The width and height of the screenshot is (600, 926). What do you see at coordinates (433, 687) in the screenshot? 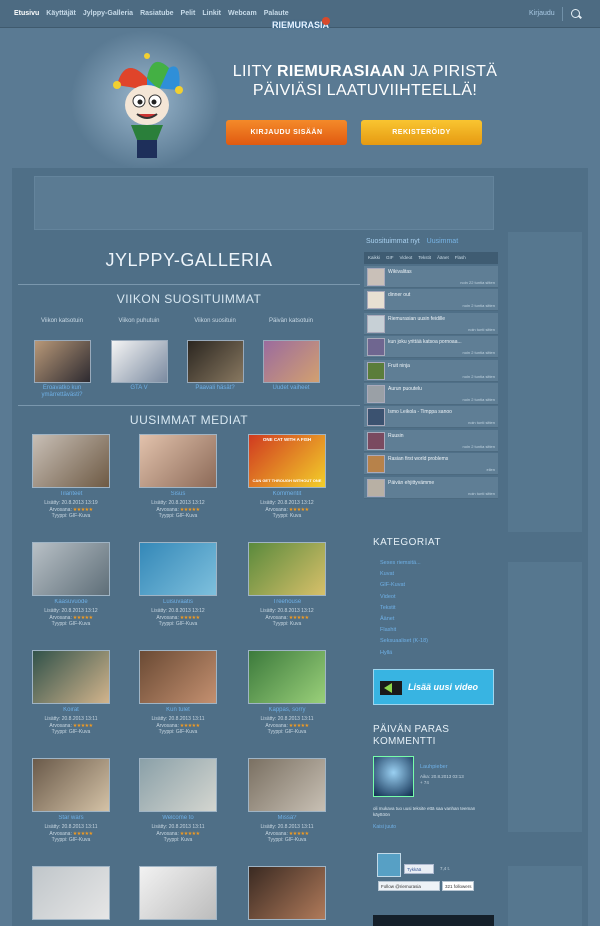
I see `add-video-button: Lisää uusi video` at bounding box center [433, 687].